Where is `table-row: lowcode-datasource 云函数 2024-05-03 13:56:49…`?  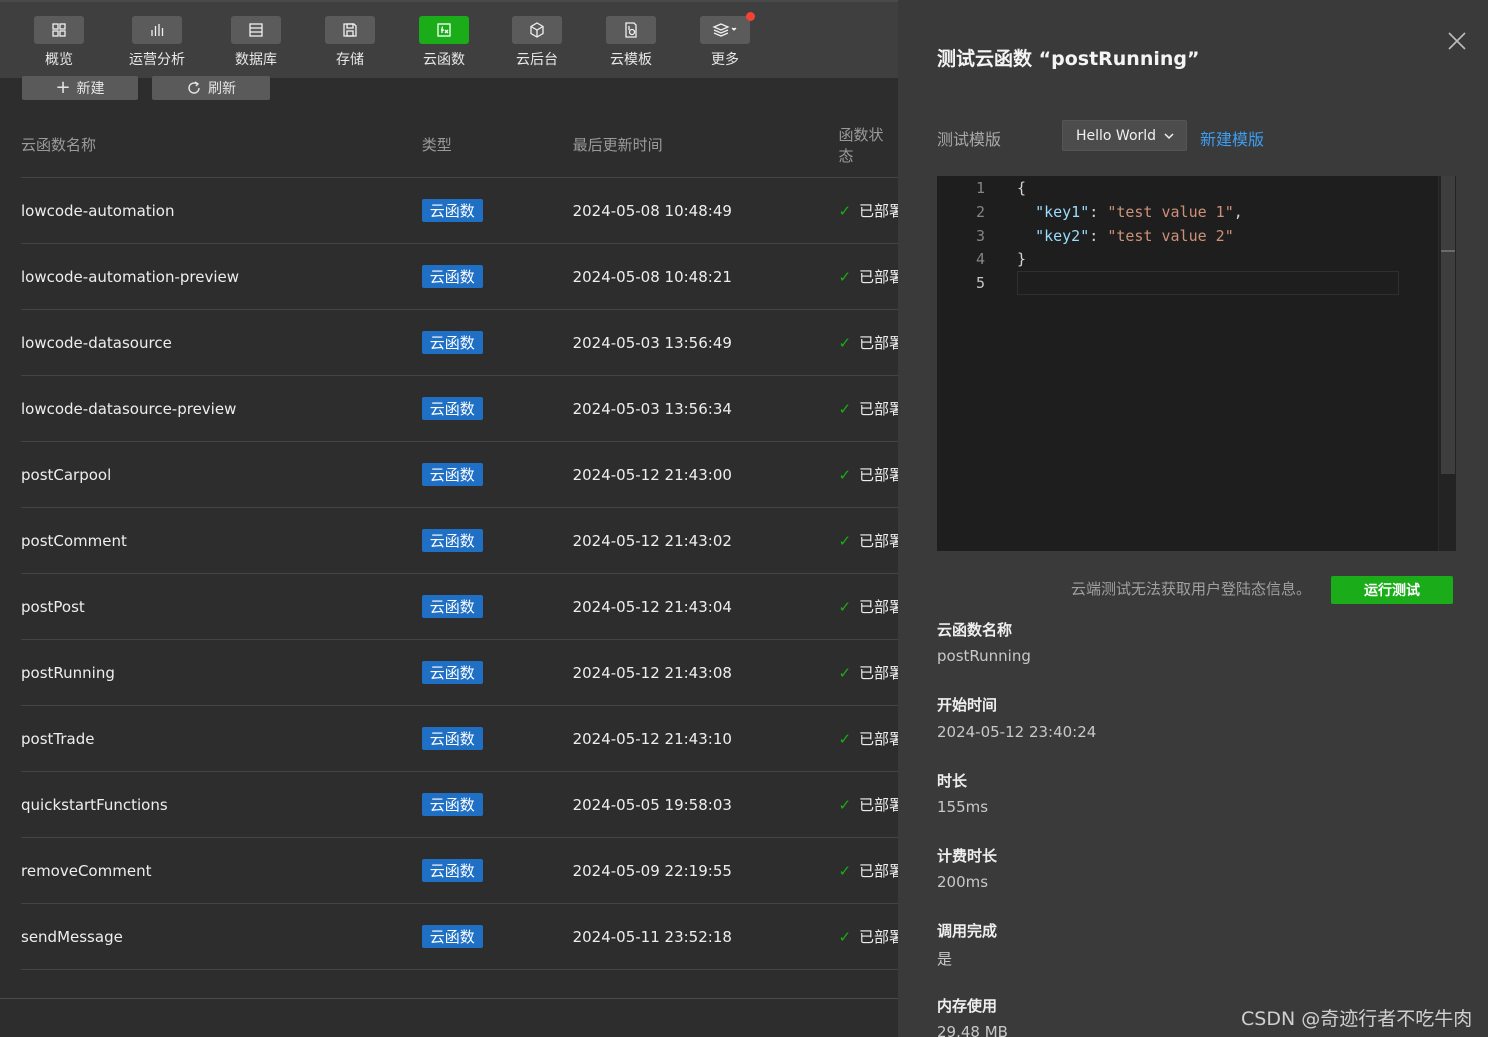 table-row: lowcode-datasource 云函数 2024-05-03 13:56:49… is located at coordinates (459, 343).